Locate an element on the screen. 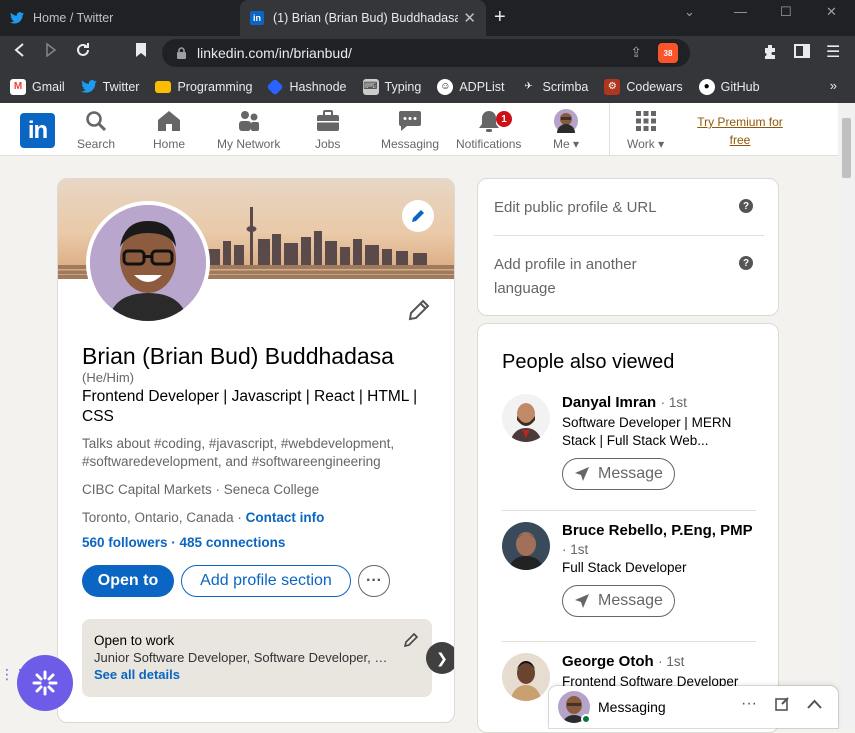 Image resolution: width=855 pixels, height=733 pixels. nav-label: My Network is located at coordinates (249, 144).